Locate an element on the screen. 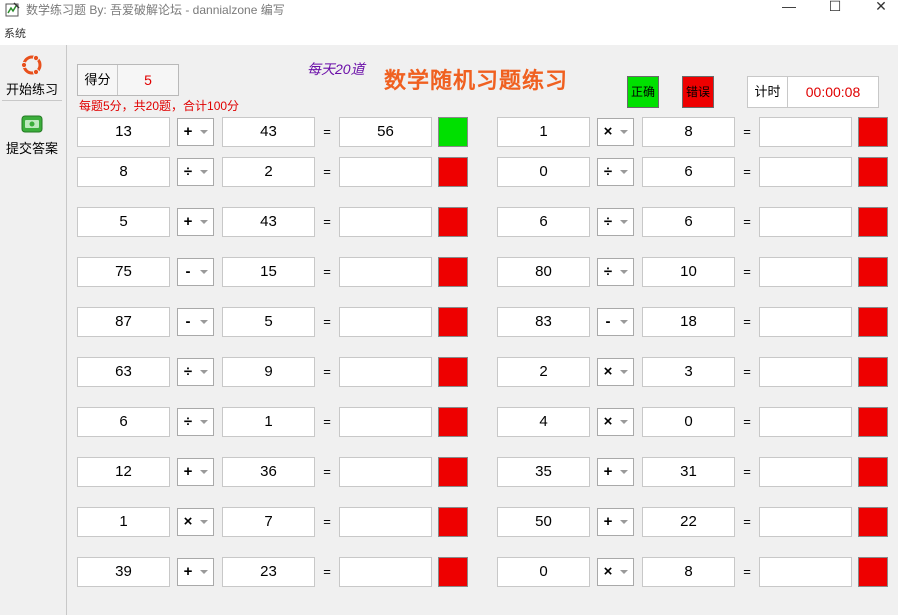  answer-input: 56 is located at coordinates (385, 132).